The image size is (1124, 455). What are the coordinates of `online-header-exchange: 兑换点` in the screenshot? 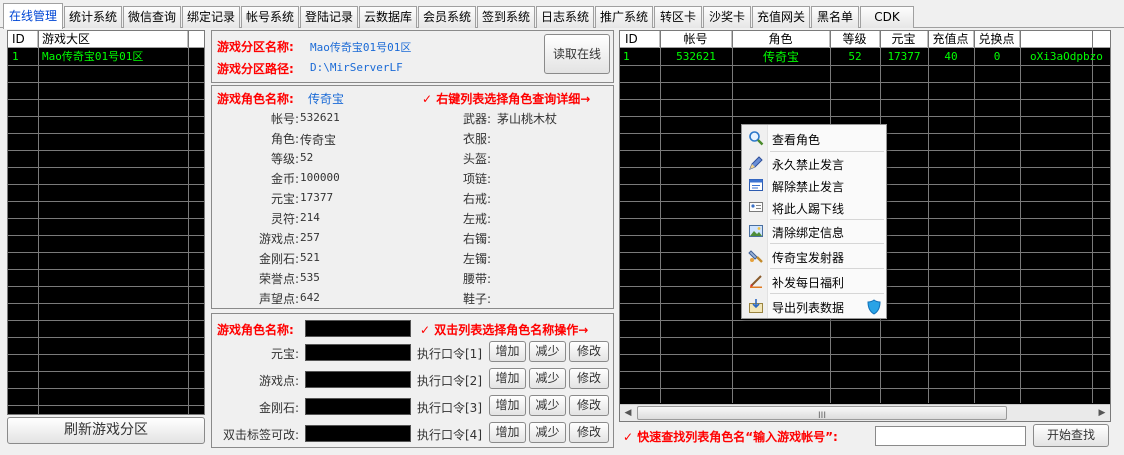 It's located at (997, 39).